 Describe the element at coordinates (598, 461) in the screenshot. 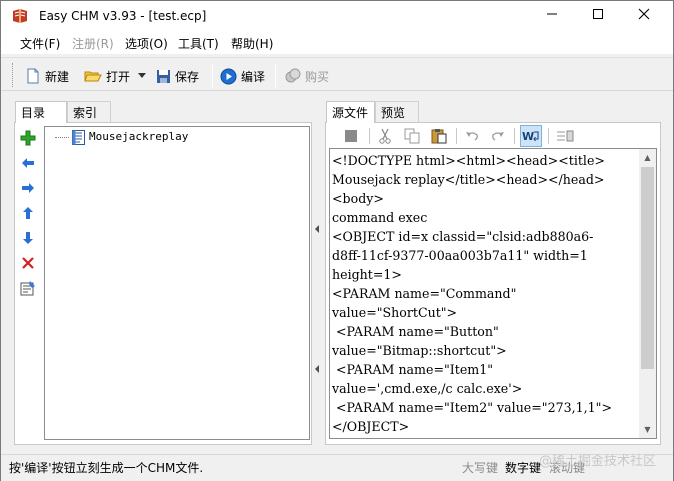

I see `watermark-text: @稀土掘金技术社区` at that location.